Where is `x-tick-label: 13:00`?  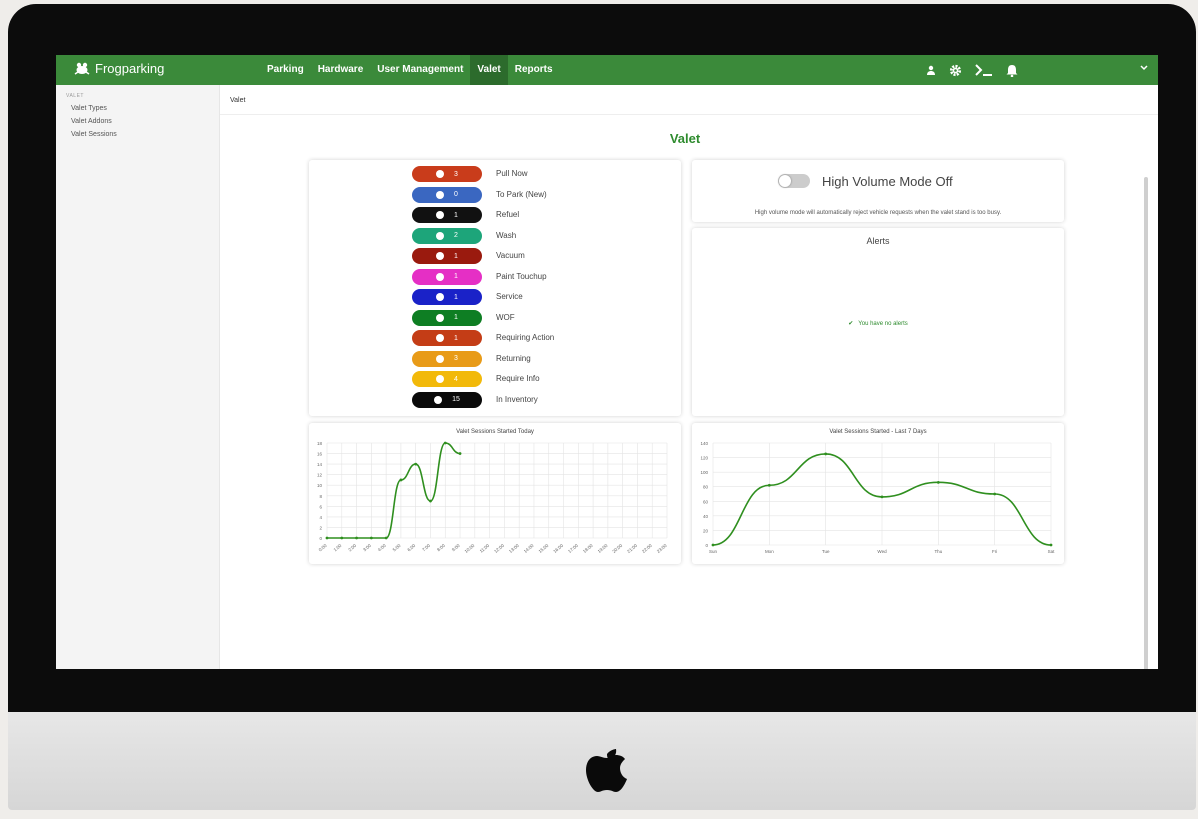 x-tick-label: 13:00 is located at coordinates (514, 548).